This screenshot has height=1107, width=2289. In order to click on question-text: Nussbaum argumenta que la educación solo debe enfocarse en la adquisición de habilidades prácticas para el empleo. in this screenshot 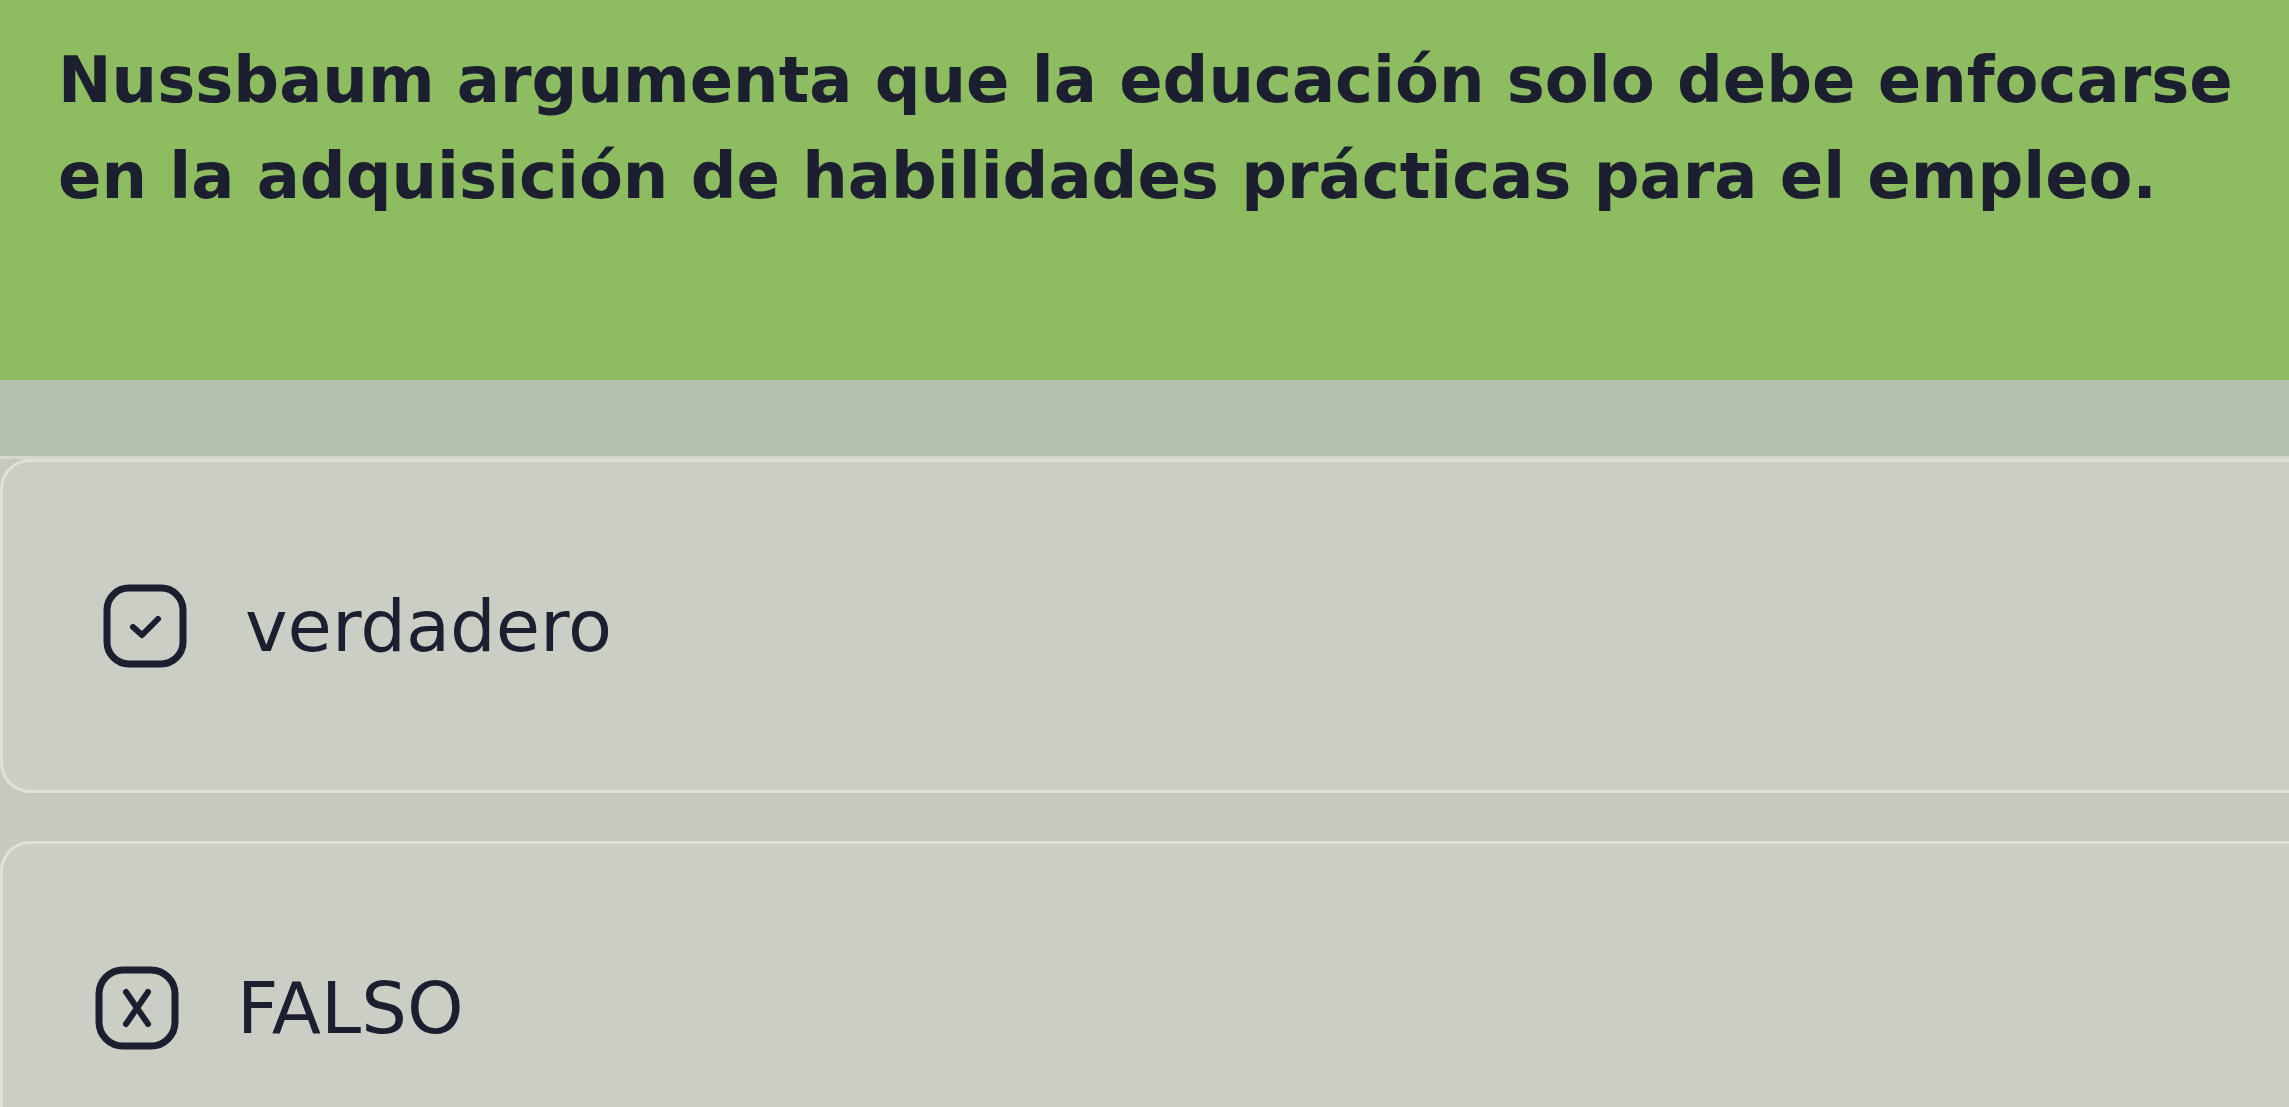, I will do `click(1146, 128)`.